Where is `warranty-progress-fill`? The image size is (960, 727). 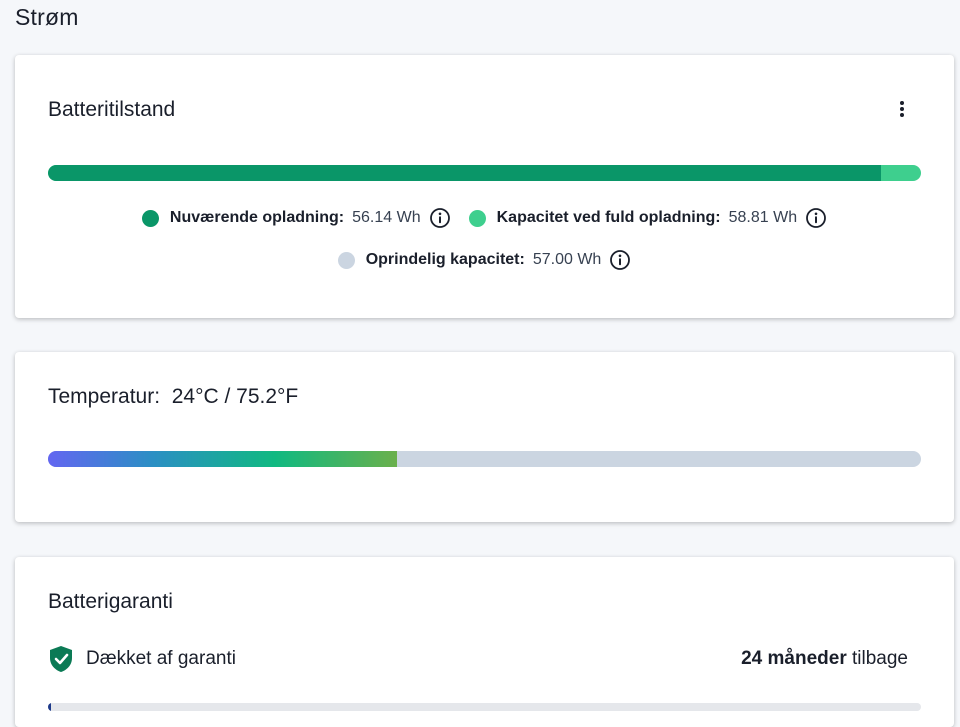
warranty-progress-fill is located at coordinates (49, 707).